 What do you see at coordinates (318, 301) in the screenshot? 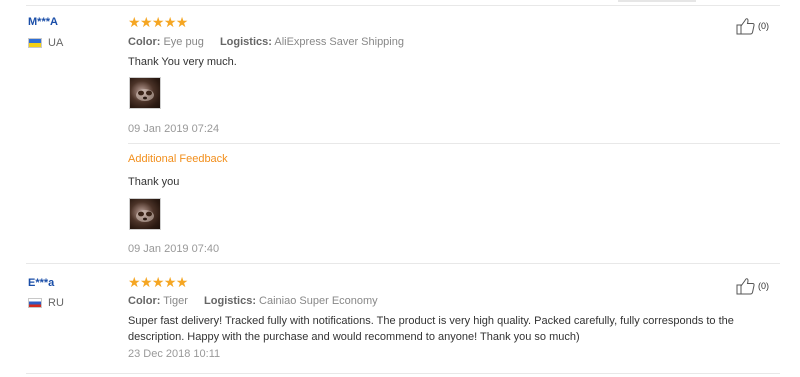
I see `logistics-value: Cainiao Super Economy` at bounding box center [318, 301].